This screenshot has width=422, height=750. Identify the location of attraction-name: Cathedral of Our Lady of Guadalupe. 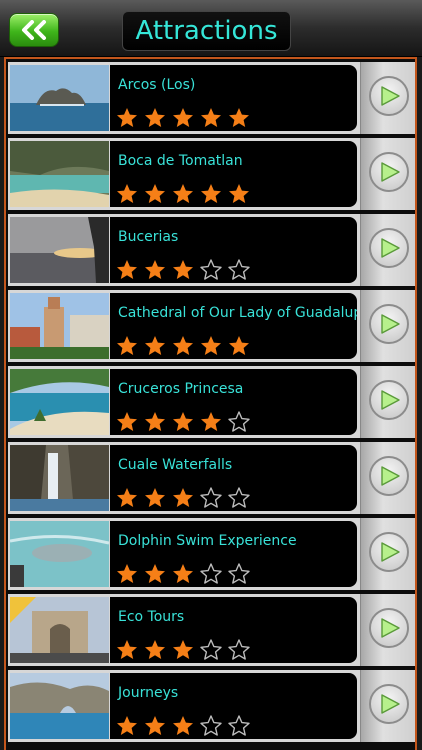
(237, 313).